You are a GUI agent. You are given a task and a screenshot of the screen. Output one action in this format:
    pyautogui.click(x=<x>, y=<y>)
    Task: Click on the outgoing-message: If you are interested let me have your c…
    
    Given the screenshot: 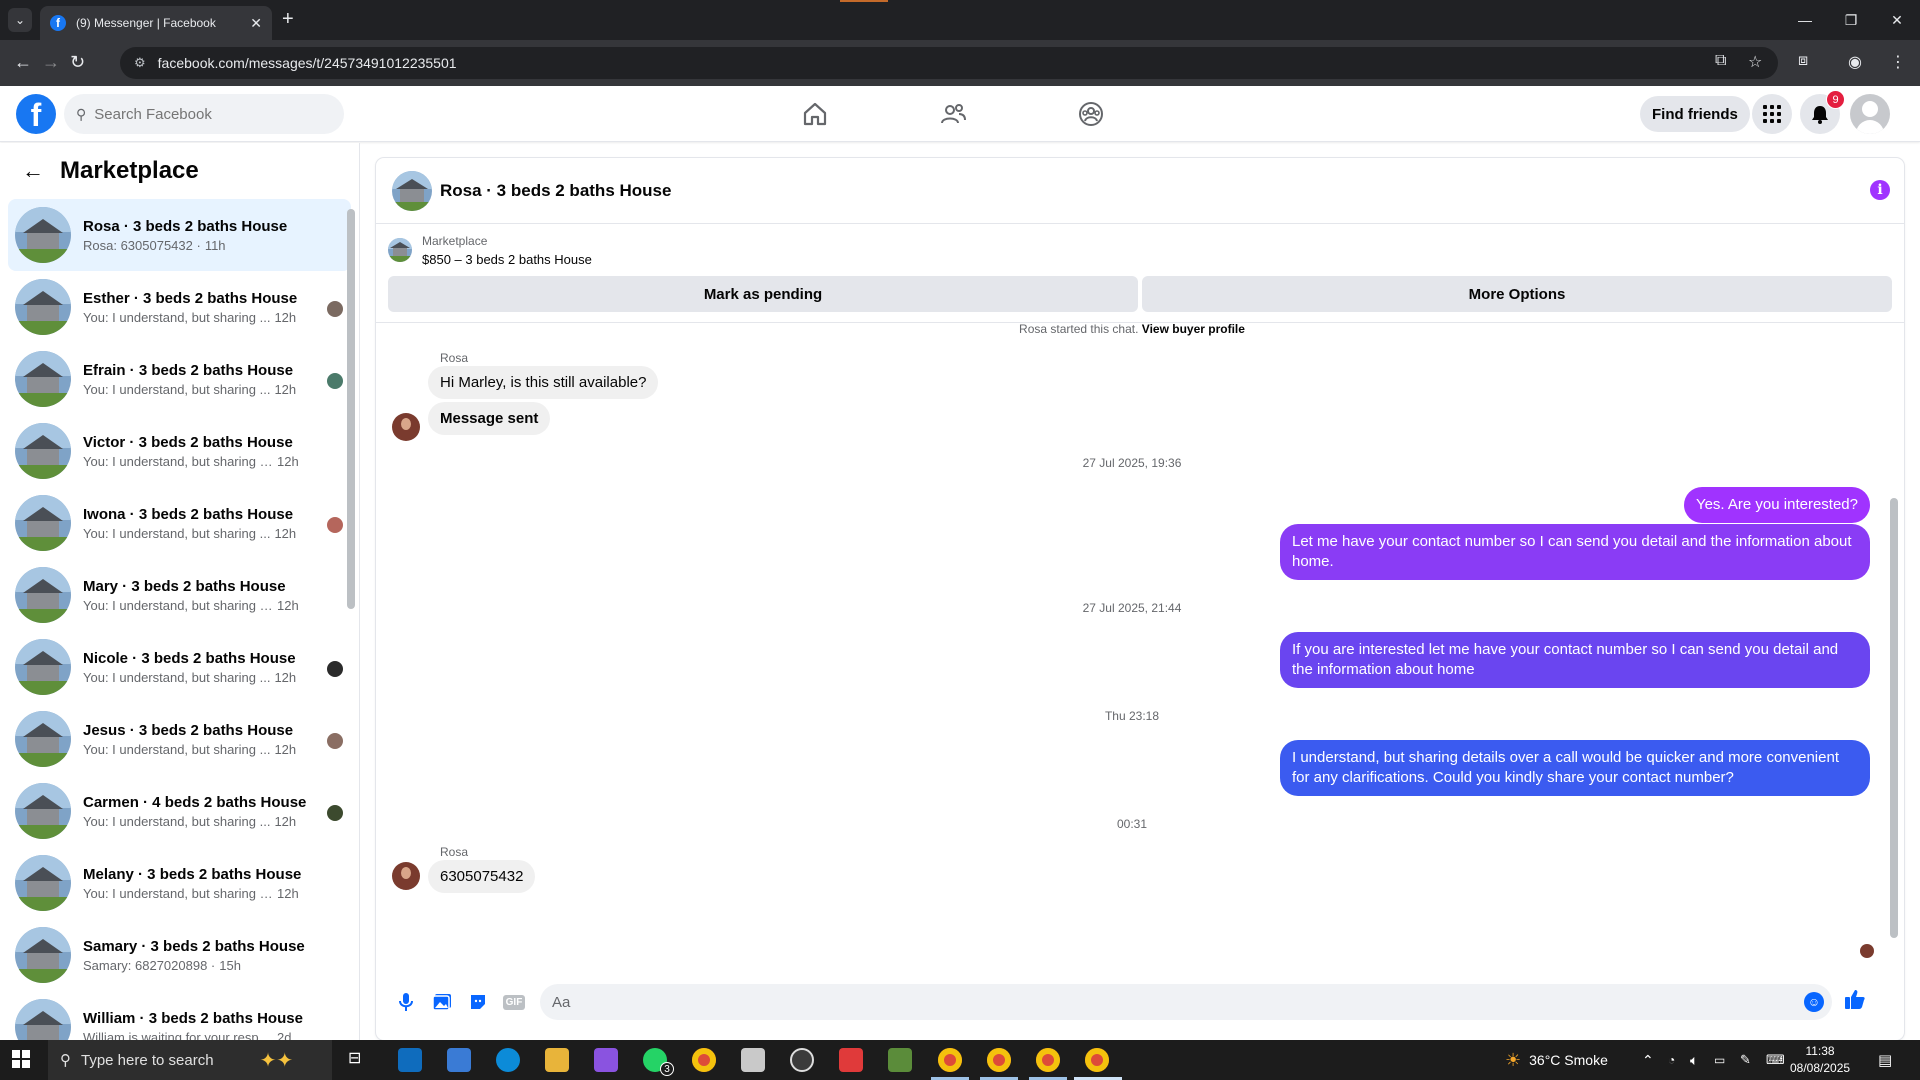 What is the action you would take?
    pyautogui.click(x=1575, y=660)
    